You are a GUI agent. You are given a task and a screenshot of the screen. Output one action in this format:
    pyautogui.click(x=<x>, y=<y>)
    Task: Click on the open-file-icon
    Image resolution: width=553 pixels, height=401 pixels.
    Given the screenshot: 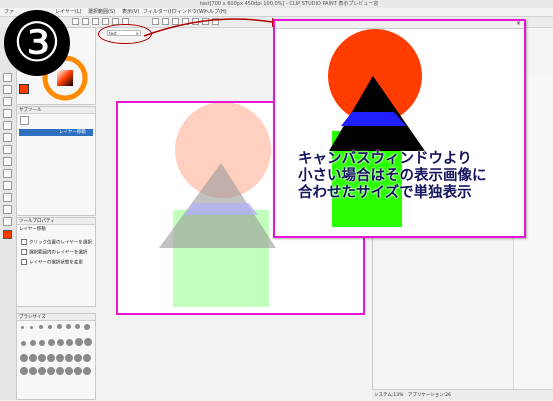 What is the action you would take?
    pyautogui.click(x=85, y=21)
    